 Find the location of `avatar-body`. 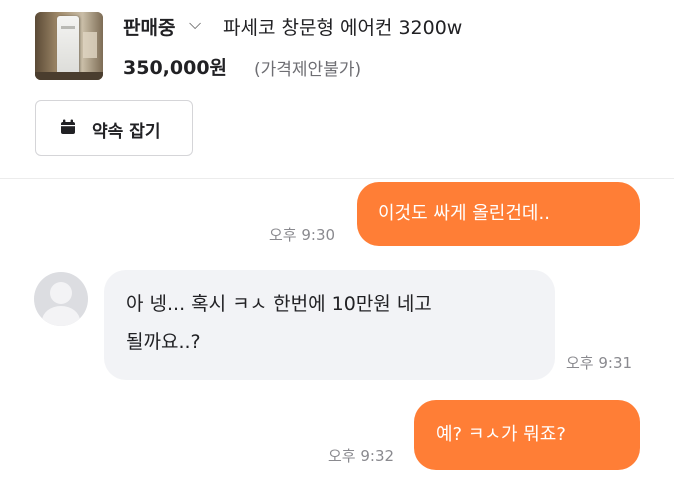

avatar-body is located at coordinates (61, 316).